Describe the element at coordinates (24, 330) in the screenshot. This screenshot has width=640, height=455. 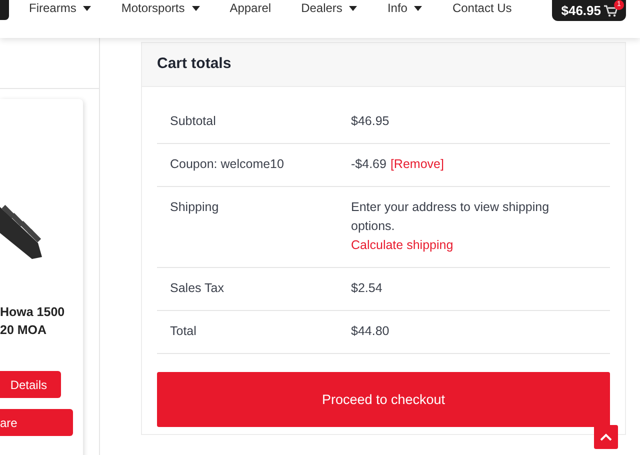
I see `product-title: 20 MOA` at that location.